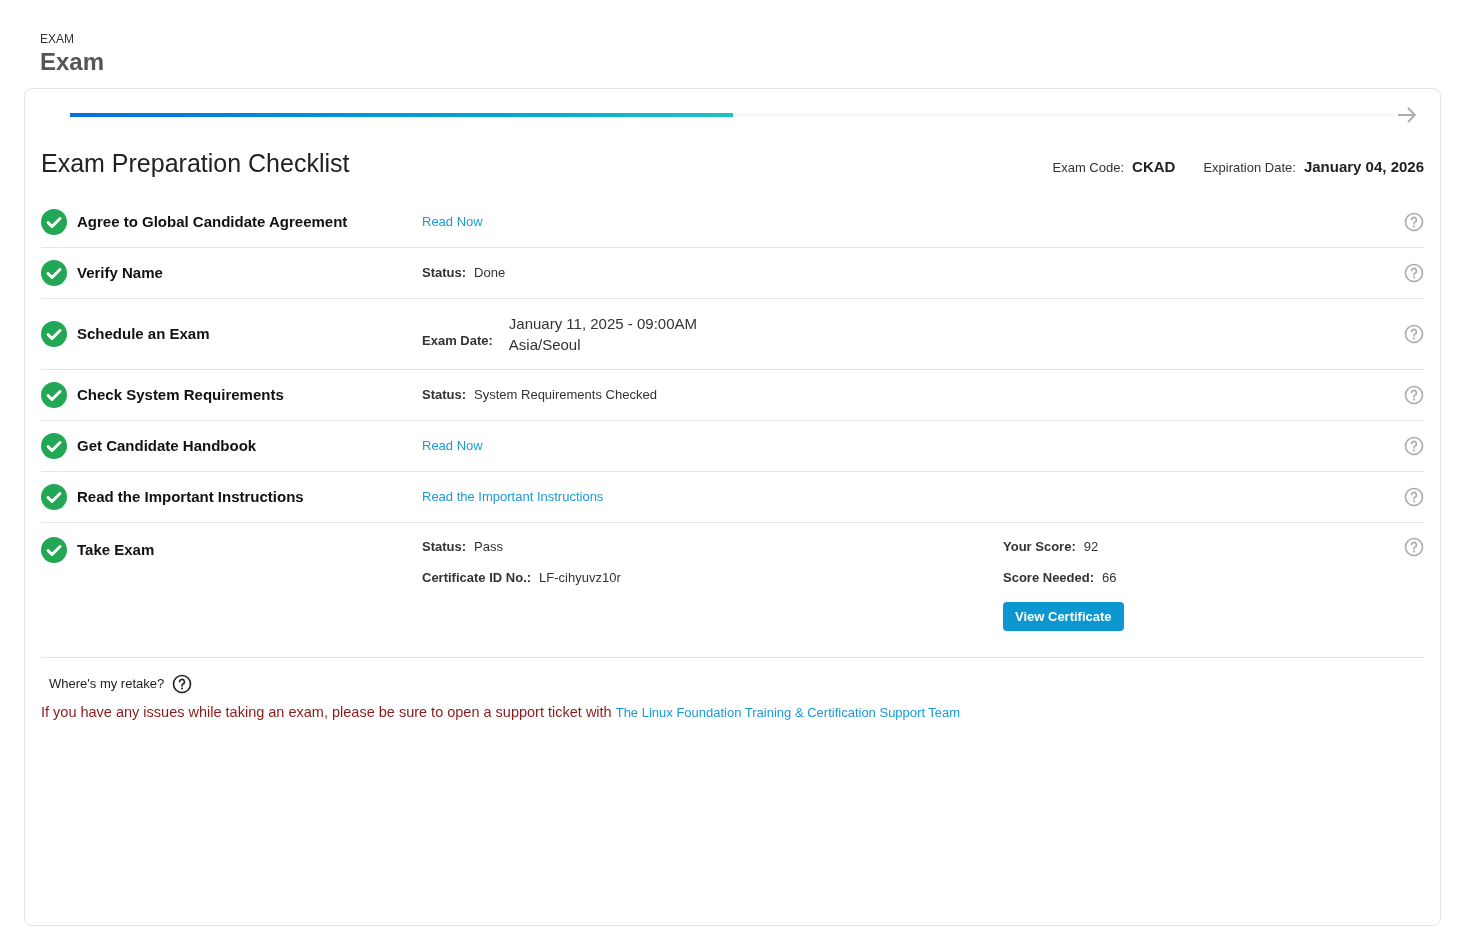 The image size is (1465, 929). I want to click on step-title: Take Exam, so click(116, 550).